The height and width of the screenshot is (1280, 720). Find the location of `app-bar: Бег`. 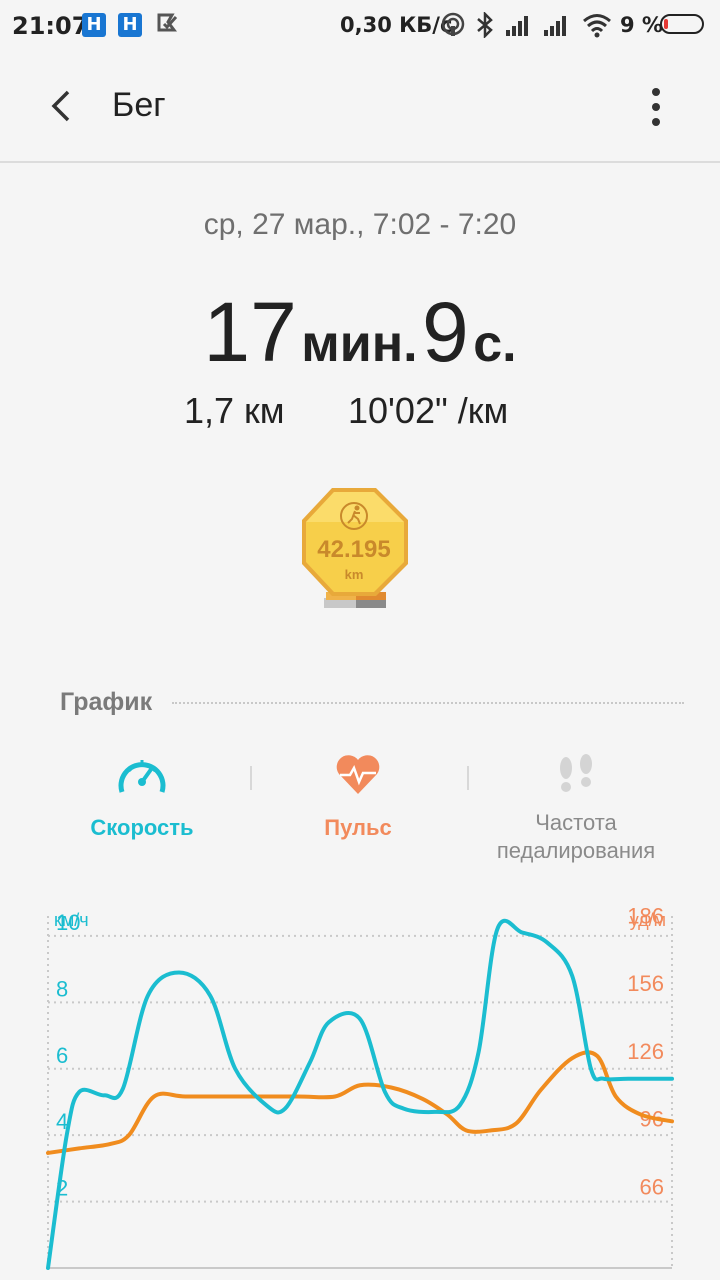

app-bar: Бег is located at coordinates (360, 107).